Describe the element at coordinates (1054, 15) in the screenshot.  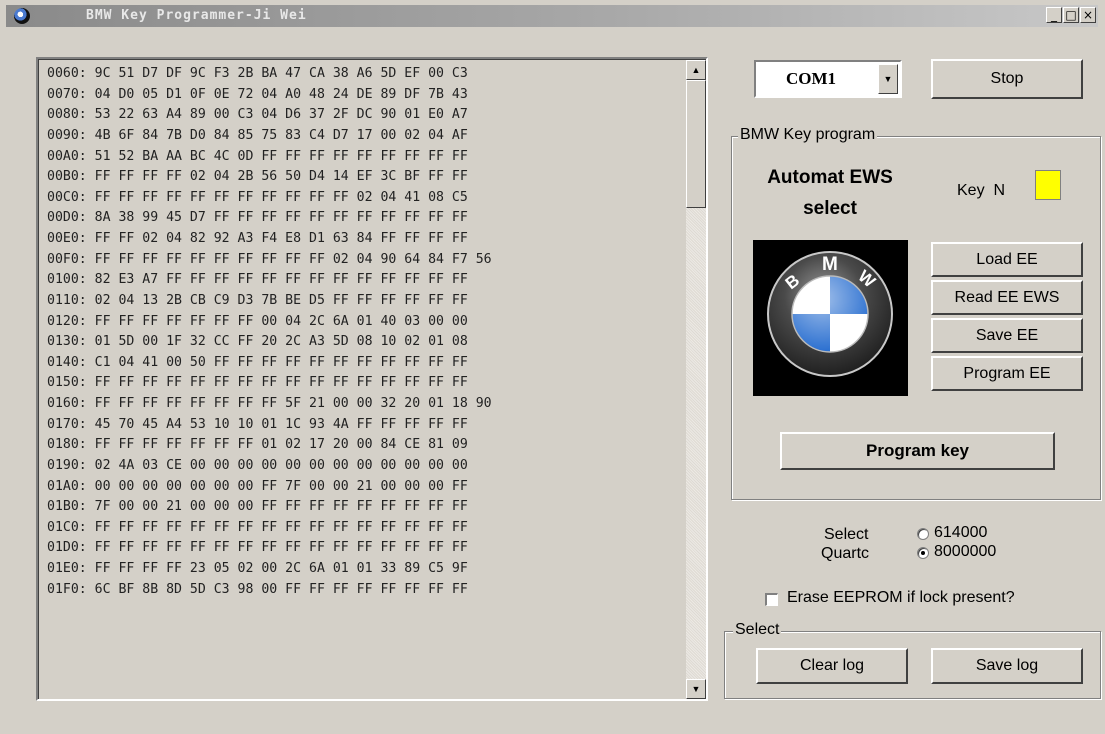
I see `minimize-button: _` at that location.